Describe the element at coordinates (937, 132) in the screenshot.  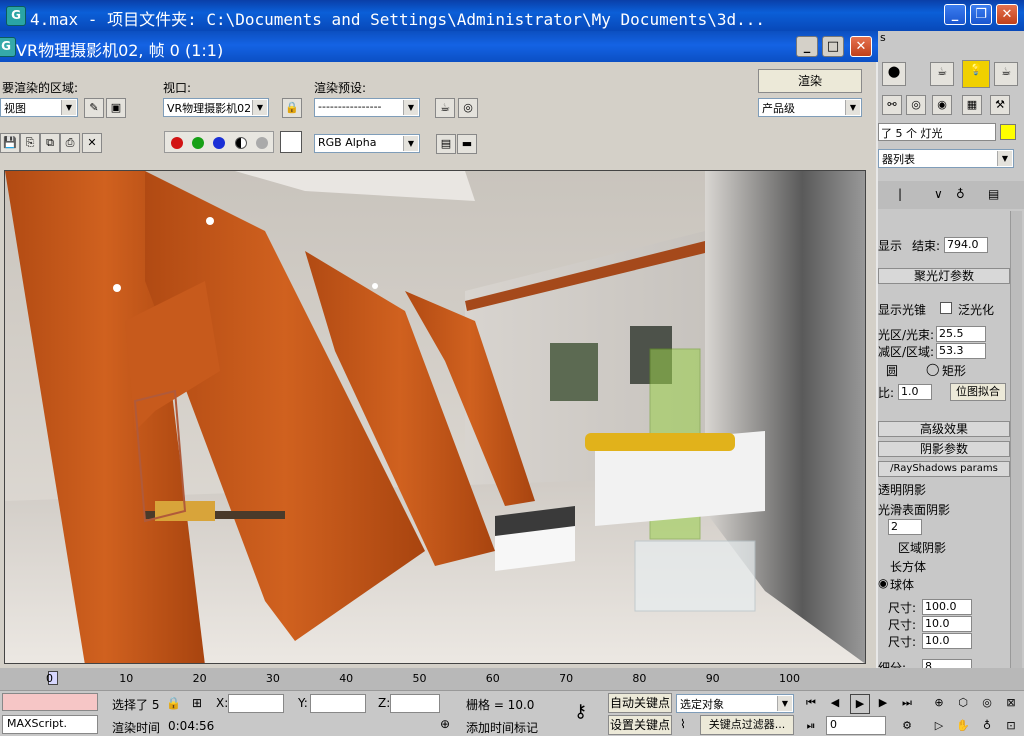
I see `selection-name-field: 了 5 个 灯光` at that location.